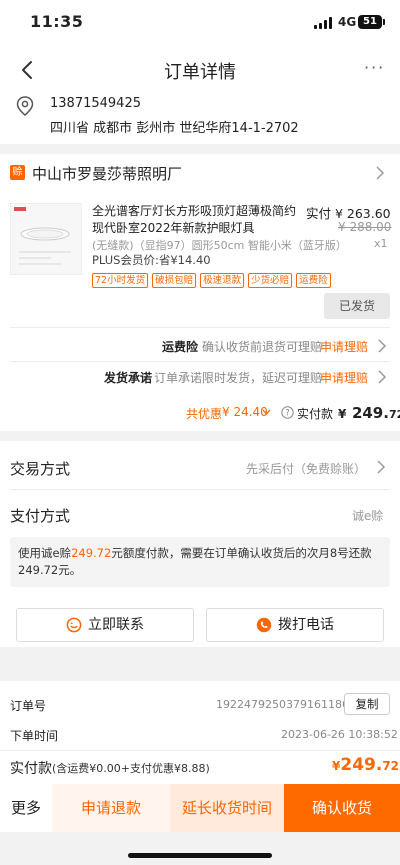 This screenshot has width=400, height=865. I want to click on address-line: 四川省 成都市 彭州市 世纪华府14-1-2702, so click(174, 128).